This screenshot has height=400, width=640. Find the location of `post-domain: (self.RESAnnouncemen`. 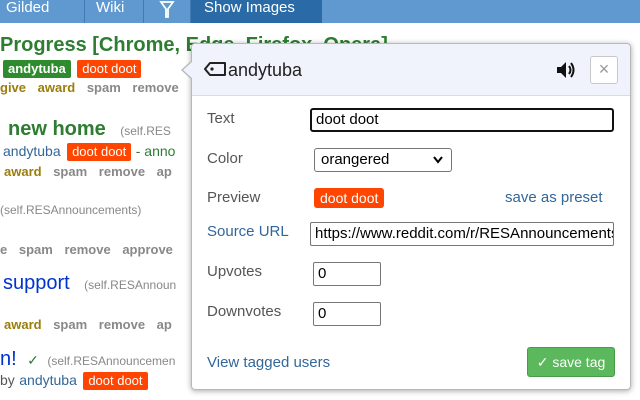

post-domain: (self.RESAnnouncemen is located at coordinates (111, 361).